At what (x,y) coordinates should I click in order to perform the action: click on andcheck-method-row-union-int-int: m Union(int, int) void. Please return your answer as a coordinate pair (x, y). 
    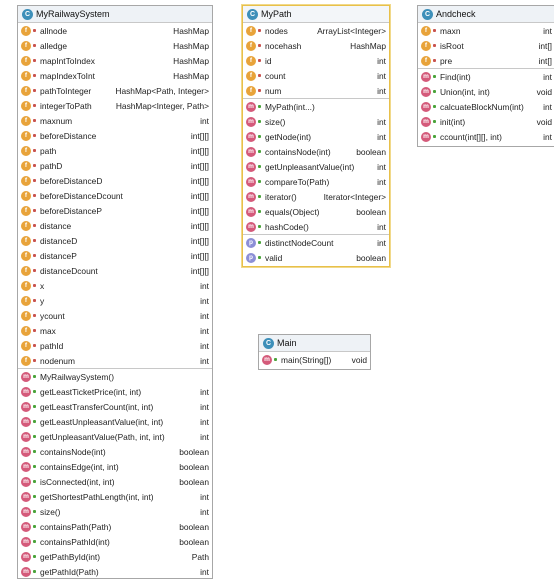
    Looking at the image, I should click on (486, 91).